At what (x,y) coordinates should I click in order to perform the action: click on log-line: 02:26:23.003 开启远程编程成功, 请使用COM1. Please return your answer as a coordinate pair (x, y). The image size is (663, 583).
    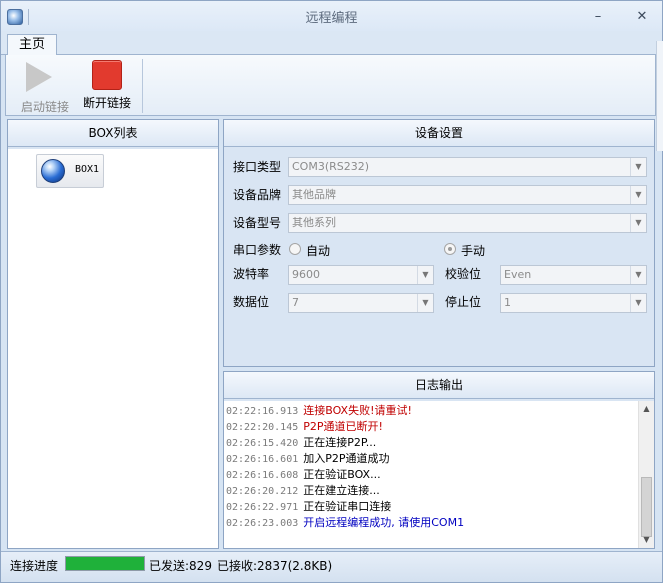
    Looking at the image, I should click on (345, 523).